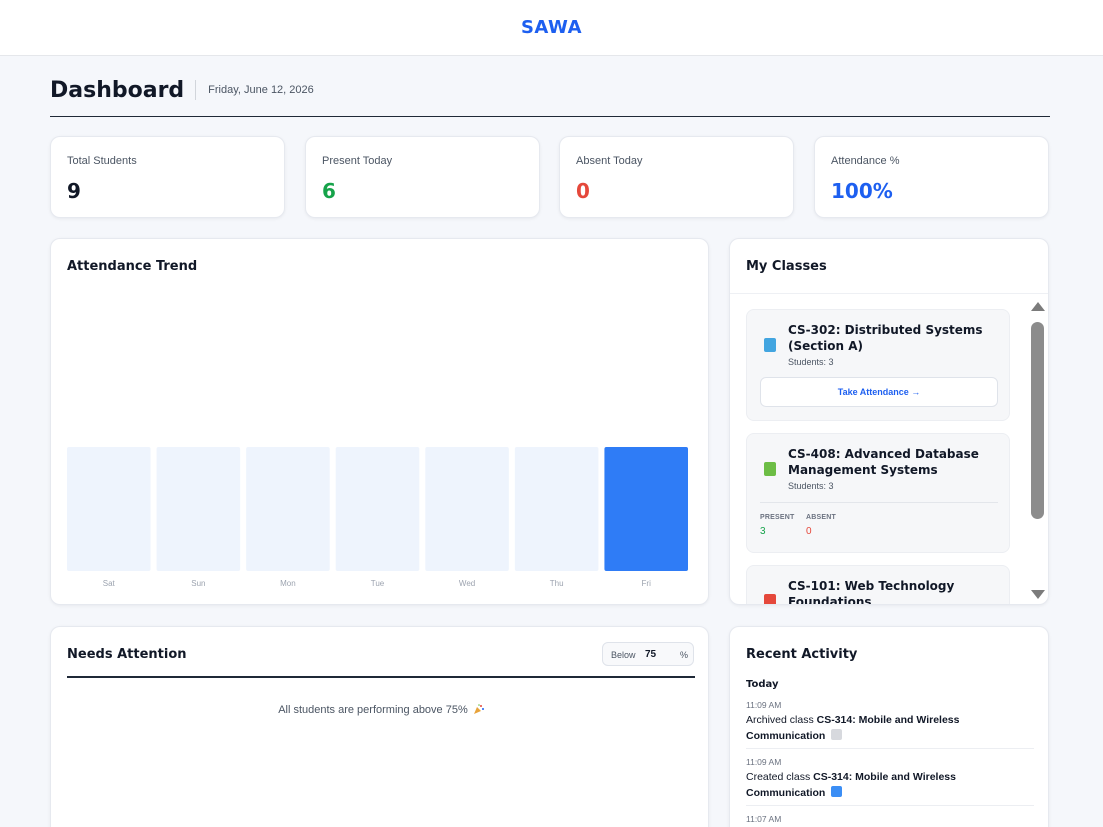 The height and width of the screenshot is (827, 1103). What do you see at coordinates (802, 654) in the screenshot?
I see `card-title: Recent Activity` at bounding box center [802, 654].